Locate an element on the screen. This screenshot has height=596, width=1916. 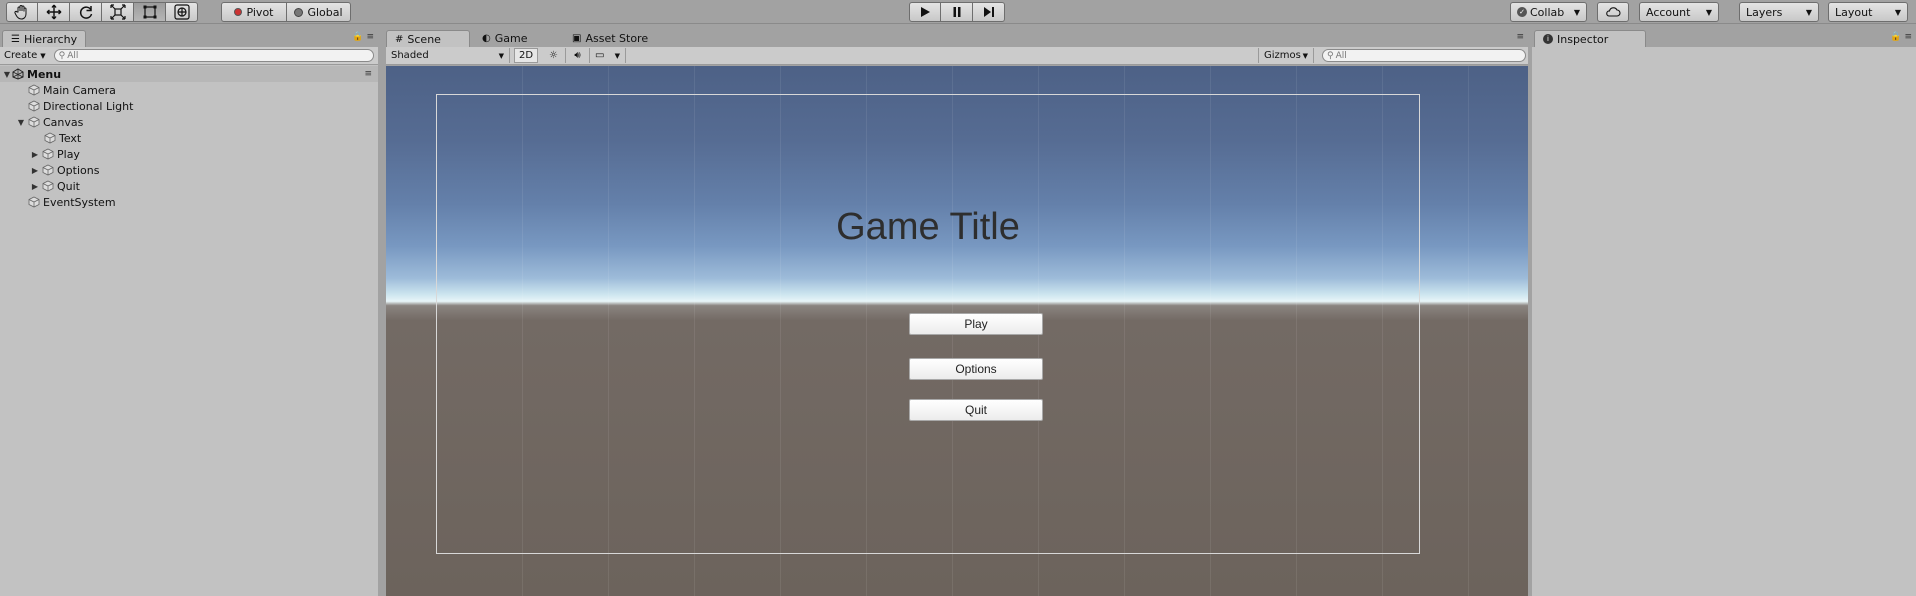
layout-group: Layout ▼ is located at coordinates (1868, 12).